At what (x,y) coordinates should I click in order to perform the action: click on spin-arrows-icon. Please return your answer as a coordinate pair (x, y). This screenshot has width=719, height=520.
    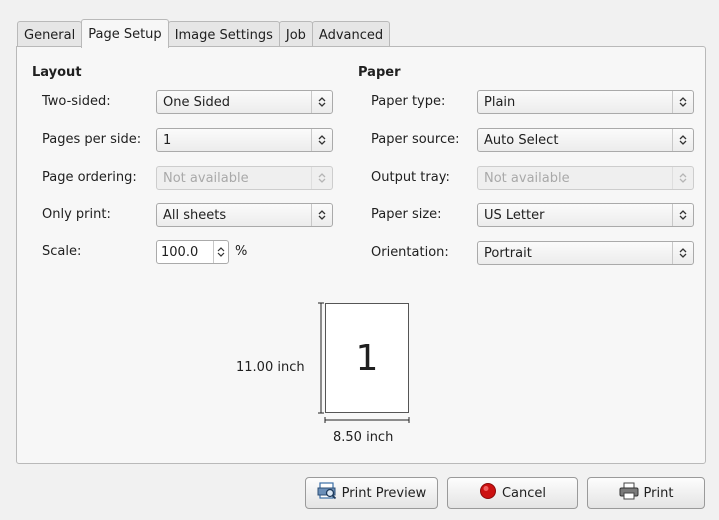
    Looking at the image, I should click on (220, 252).